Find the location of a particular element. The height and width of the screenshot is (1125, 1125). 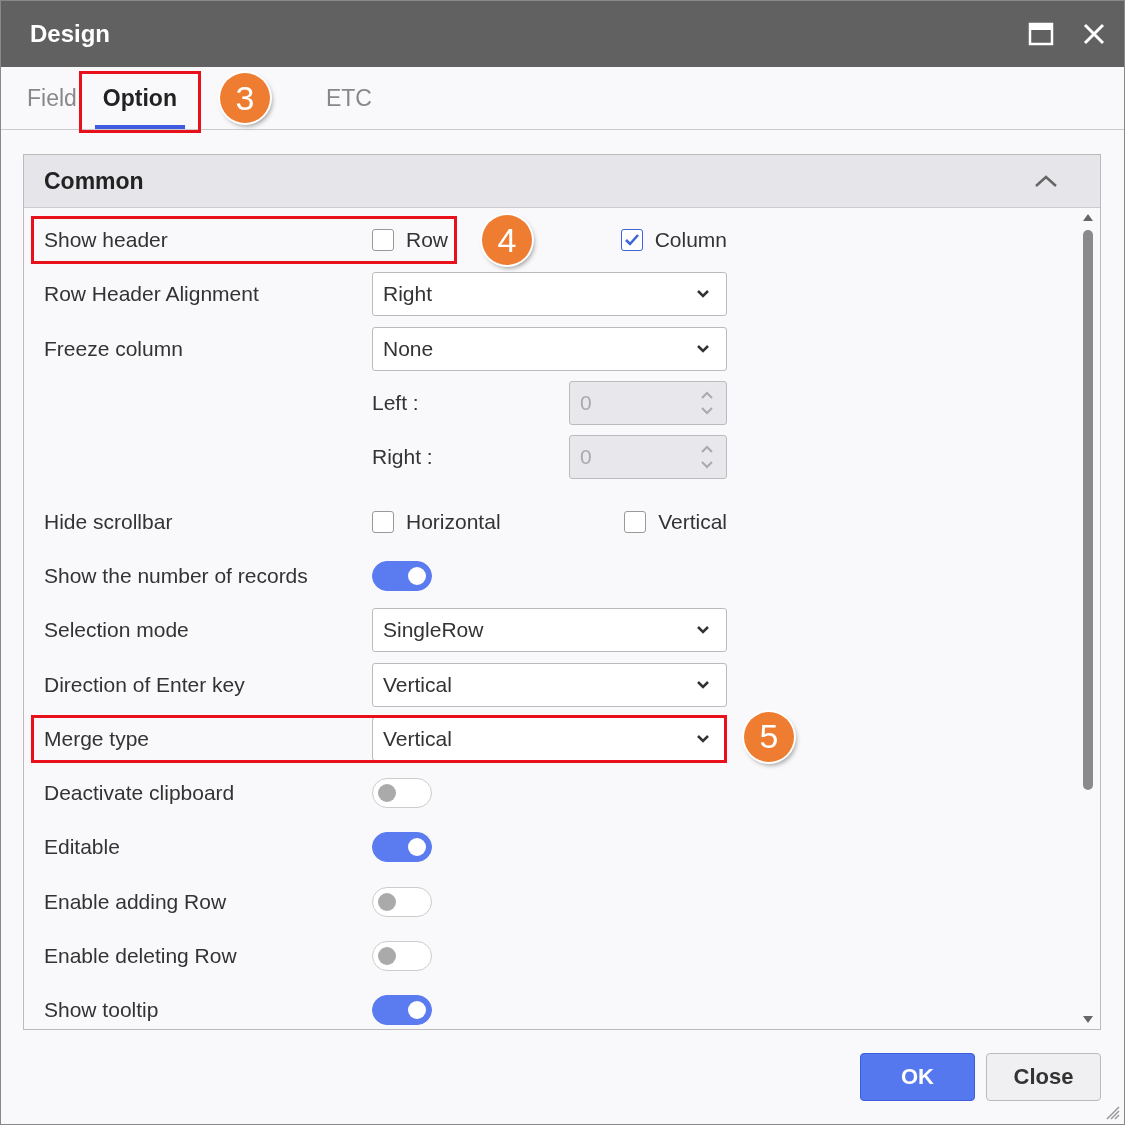

field-label: Direction of Enter key is located at coordinates (145, 684).